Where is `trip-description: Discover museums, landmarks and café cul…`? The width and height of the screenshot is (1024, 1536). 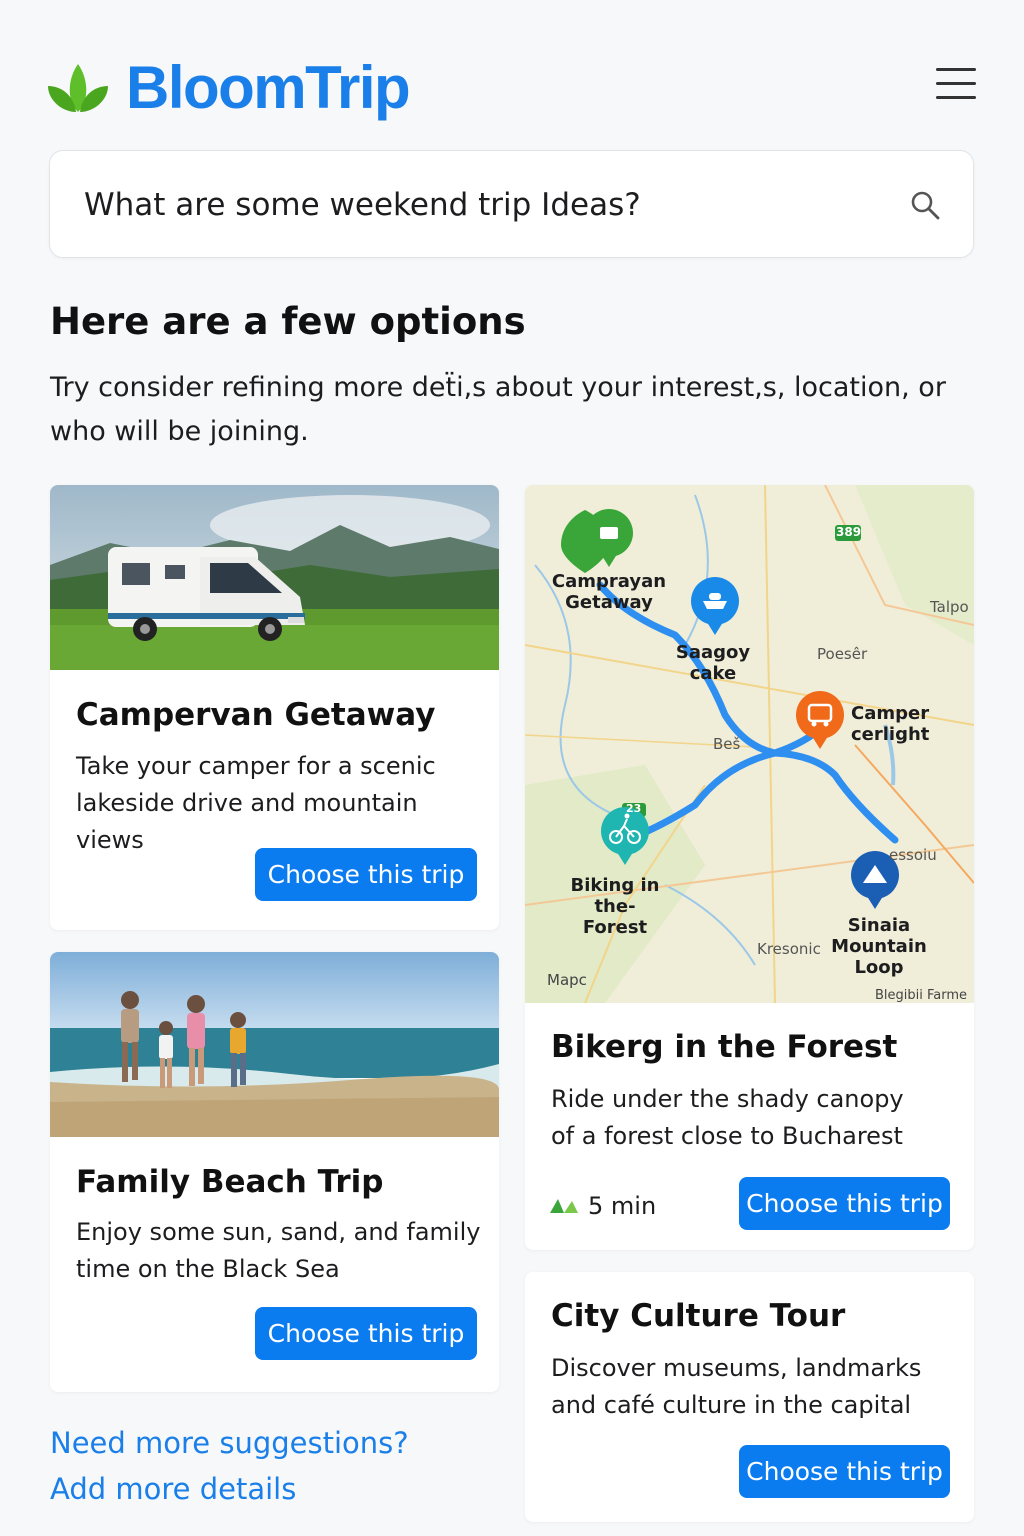
trip-description: Discover museums, landmarks and café cul… is located at coordinates (736, 1386).